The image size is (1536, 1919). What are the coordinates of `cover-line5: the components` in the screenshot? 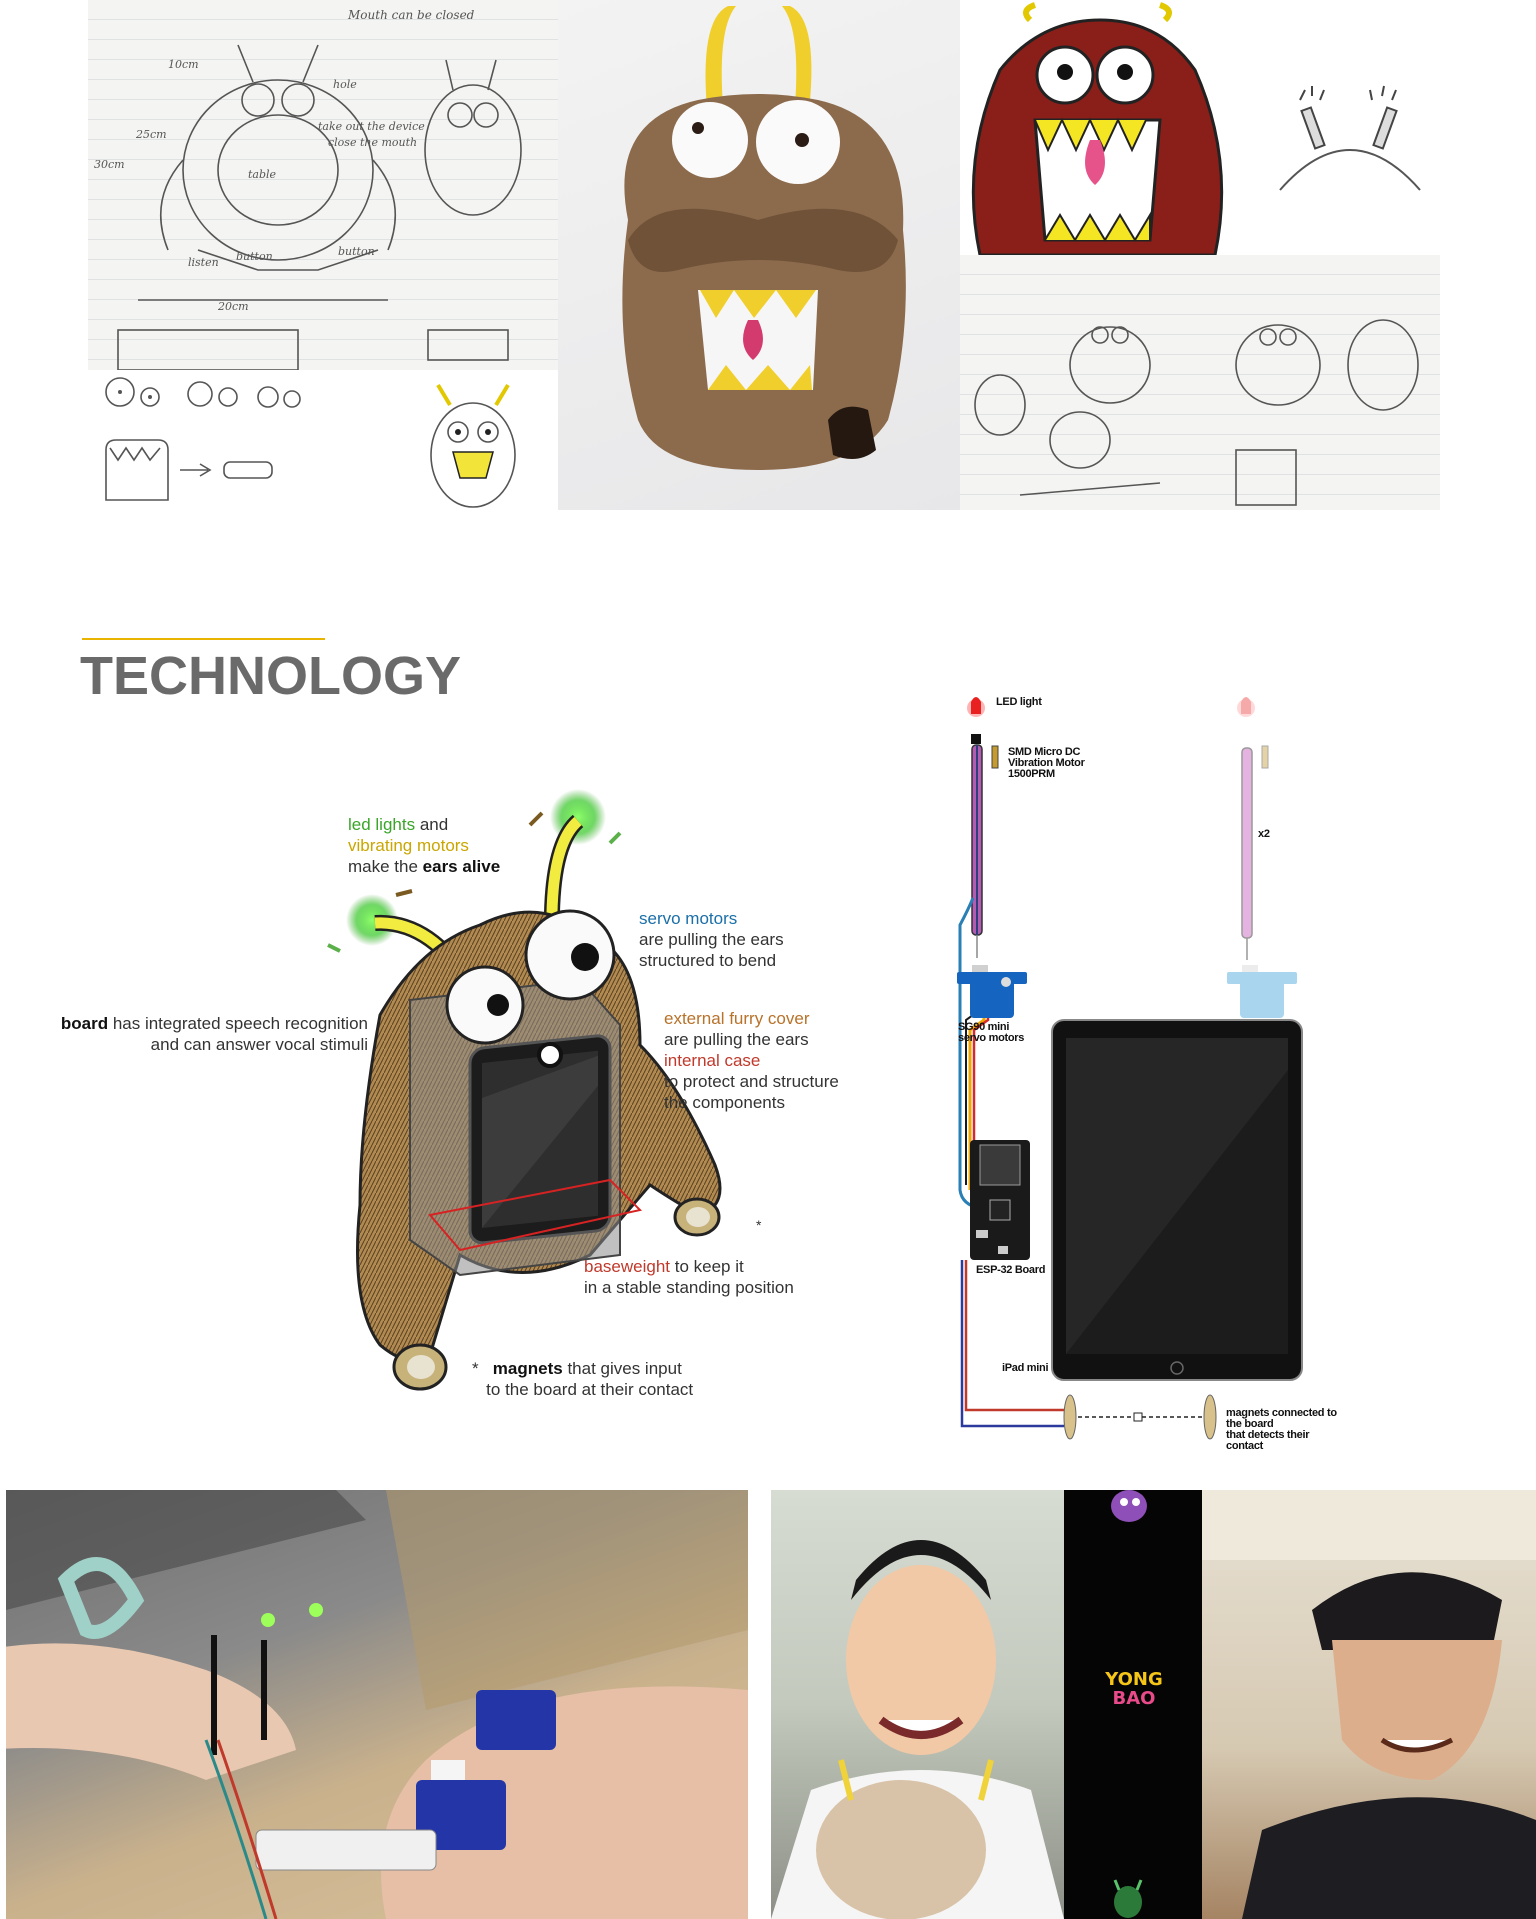 It's located at (724, 1102).